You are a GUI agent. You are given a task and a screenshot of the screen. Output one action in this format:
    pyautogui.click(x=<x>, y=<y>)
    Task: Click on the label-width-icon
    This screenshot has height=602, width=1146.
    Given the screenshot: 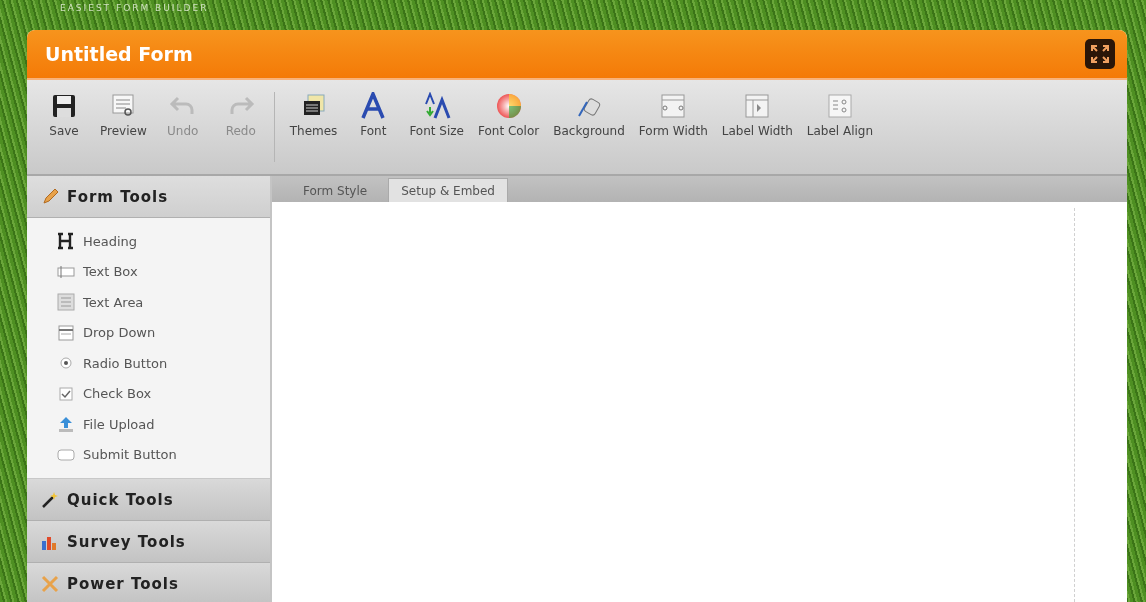 What is the action you would take?
    pyautogui.click(x=757, y=106)
    